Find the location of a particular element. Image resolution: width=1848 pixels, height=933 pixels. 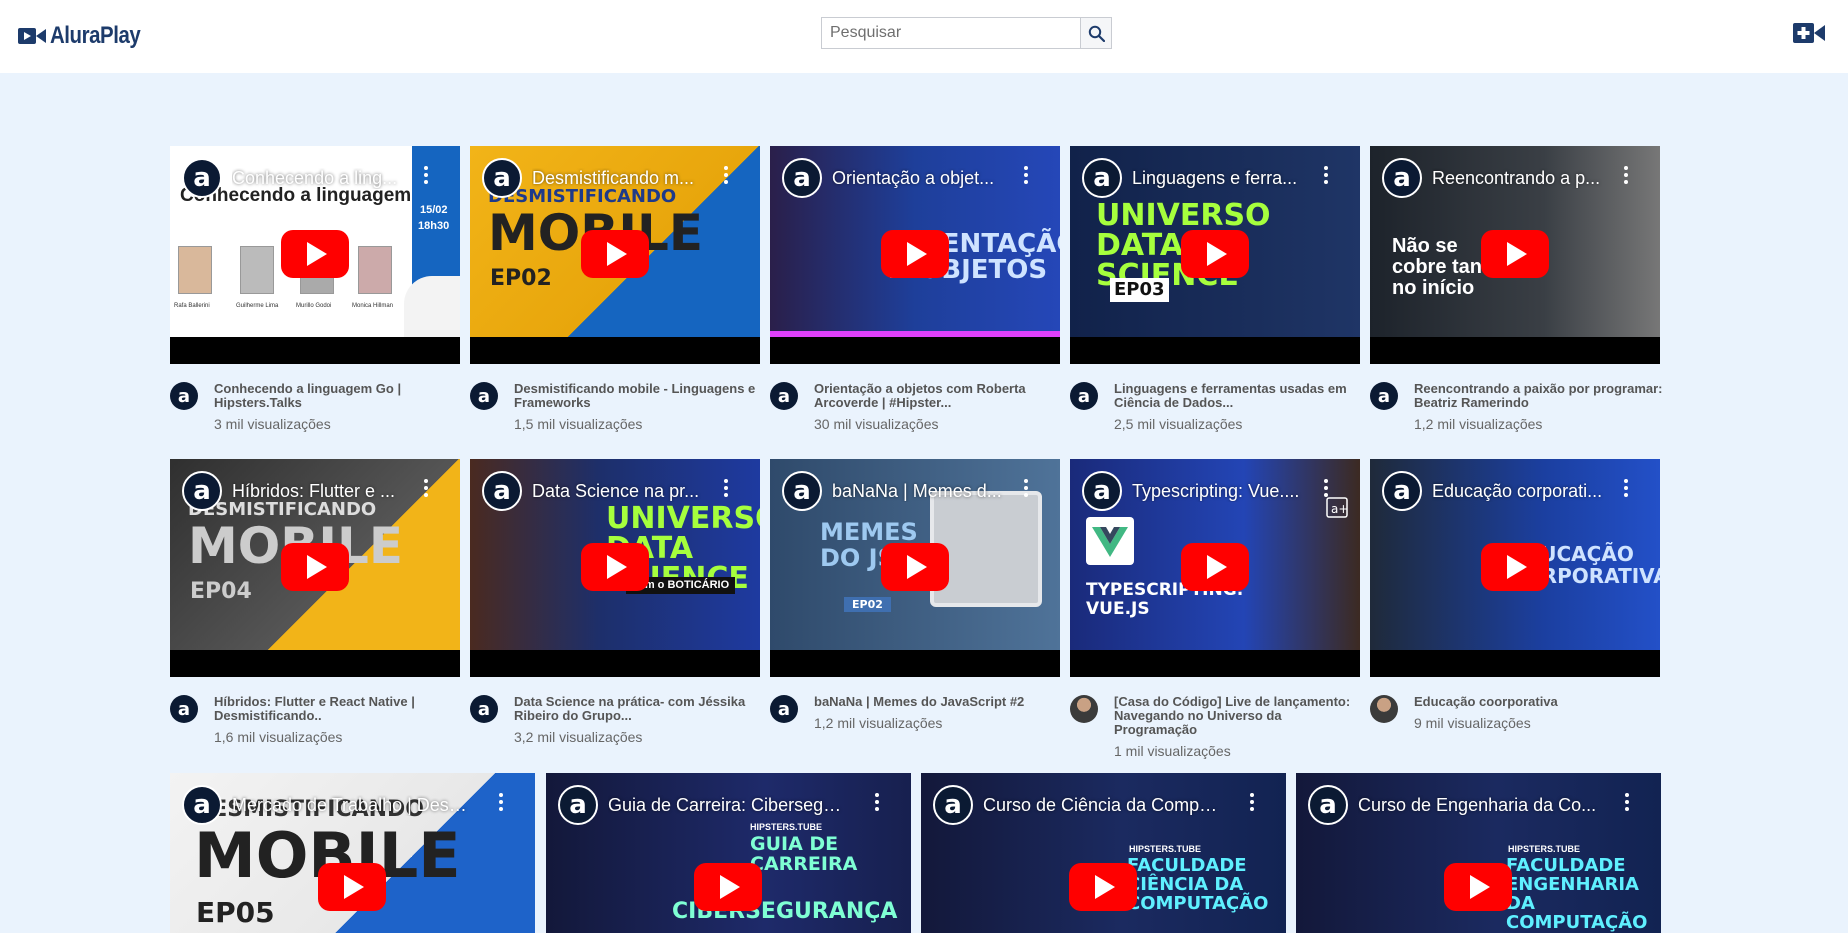

search-button is located at coordinates (1096, 33).